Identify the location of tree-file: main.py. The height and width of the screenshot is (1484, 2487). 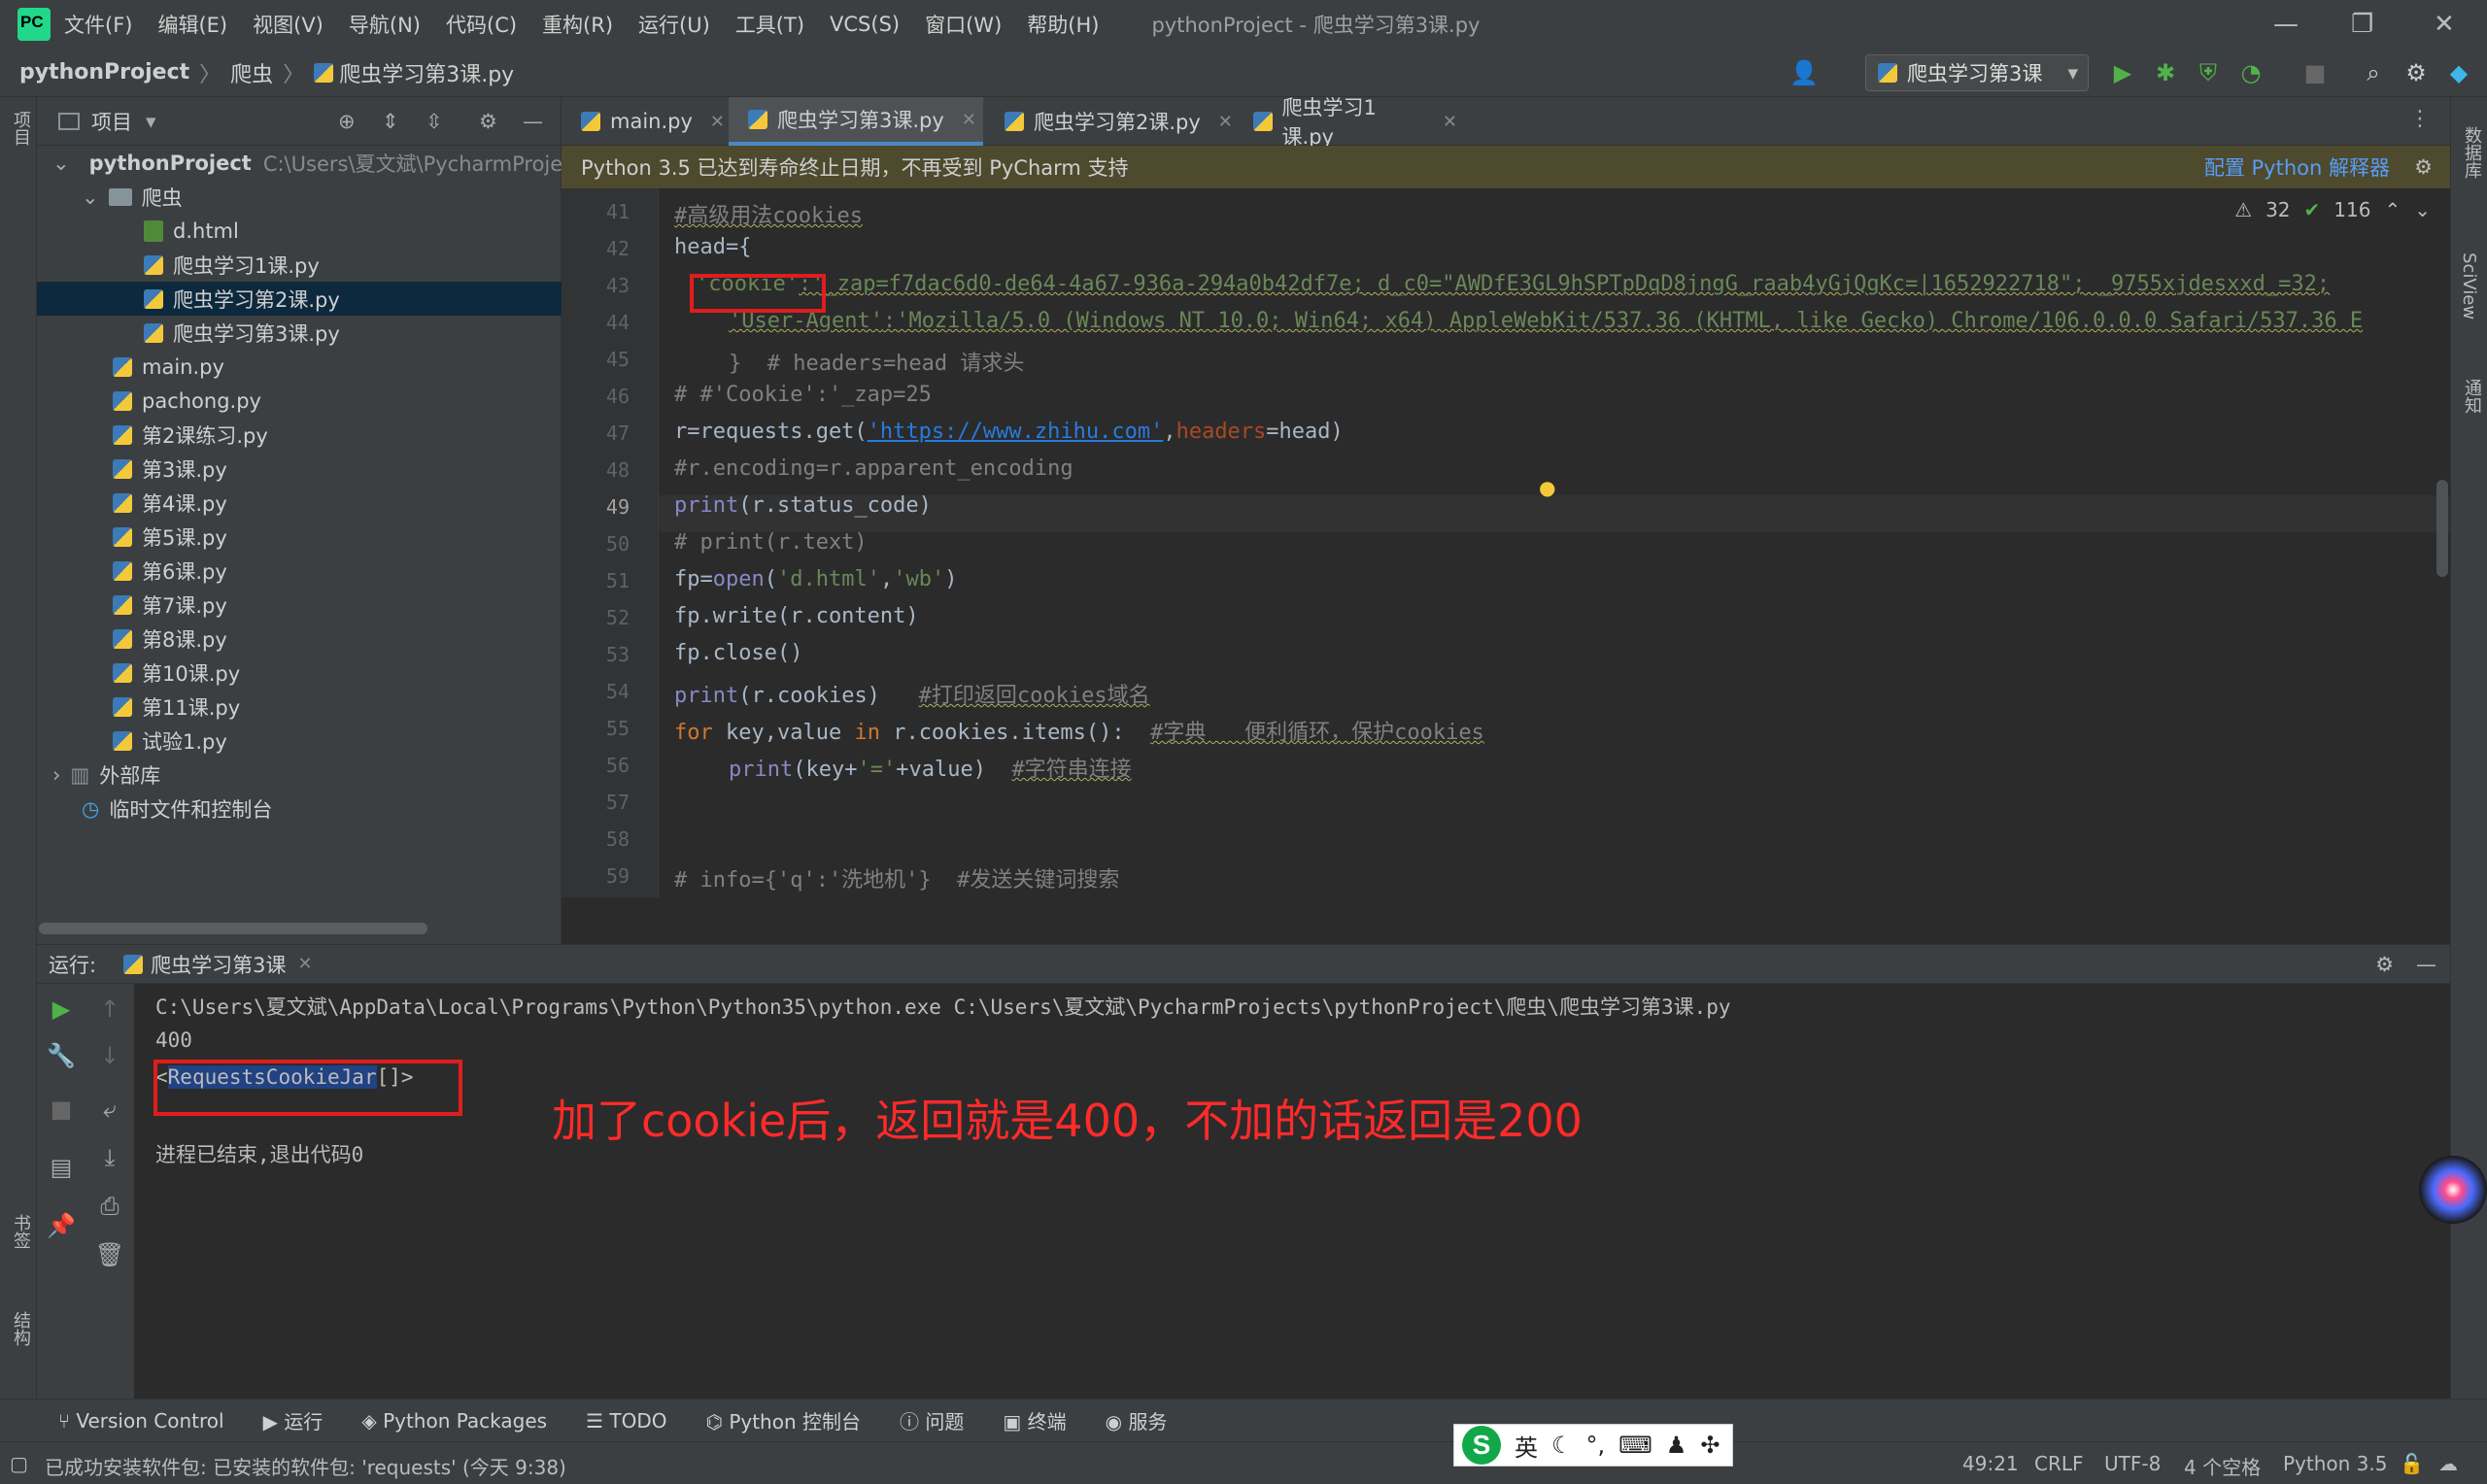
(299, 367).